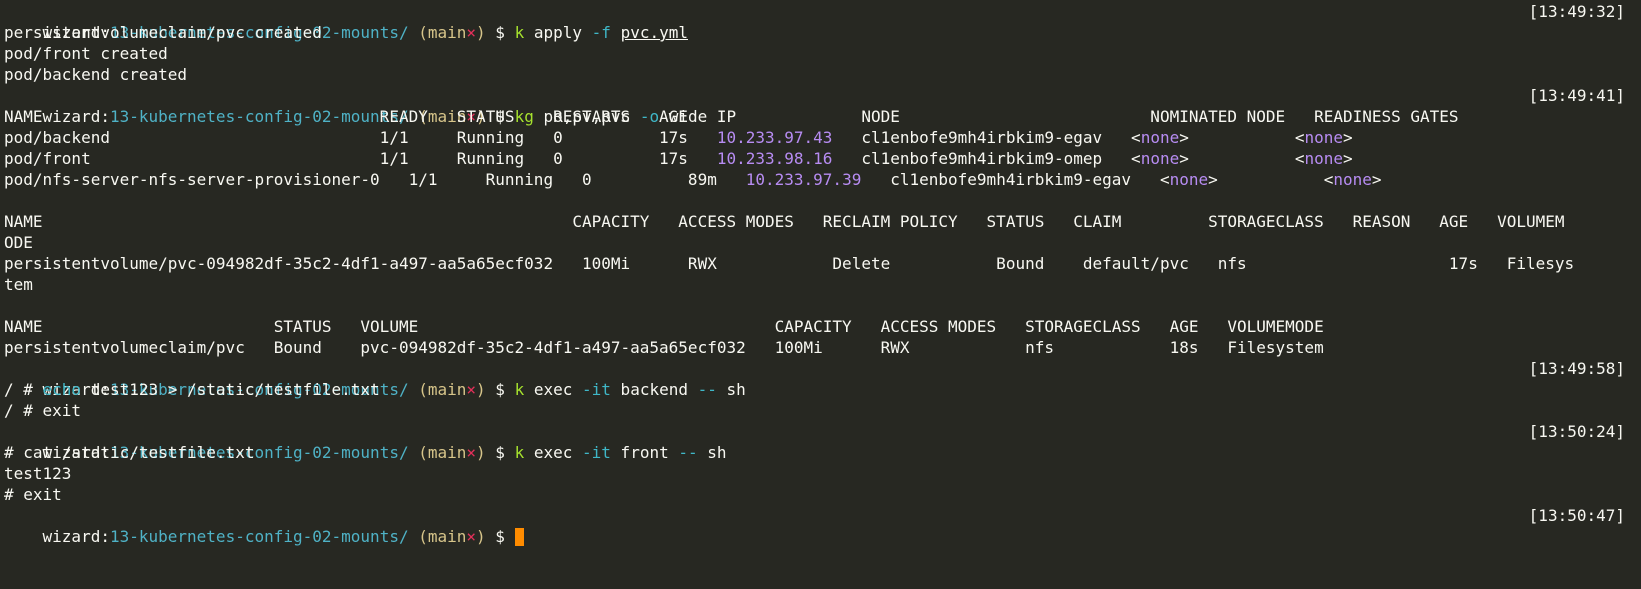 The height and width of the screenshot is (589, 1641). What do you see at coordinates (71, 536) in the screenshot?
I see `prompt-user: wizard` at bounding box center [71, 536].